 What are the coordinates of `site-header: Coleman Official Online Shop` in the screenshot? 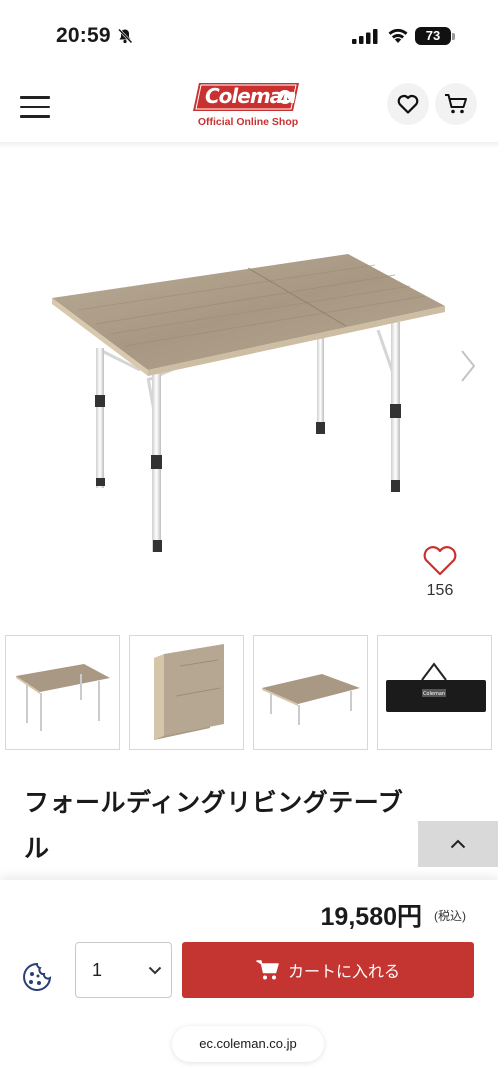 It's located at (249, 106).